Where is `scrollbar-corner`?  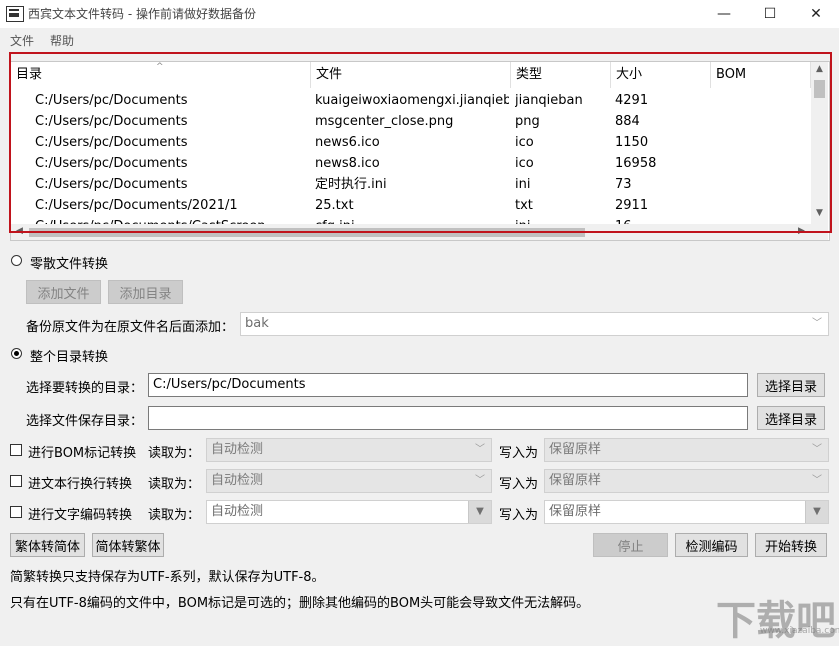 scrollbar-corner is located at coordinates (819, 232).